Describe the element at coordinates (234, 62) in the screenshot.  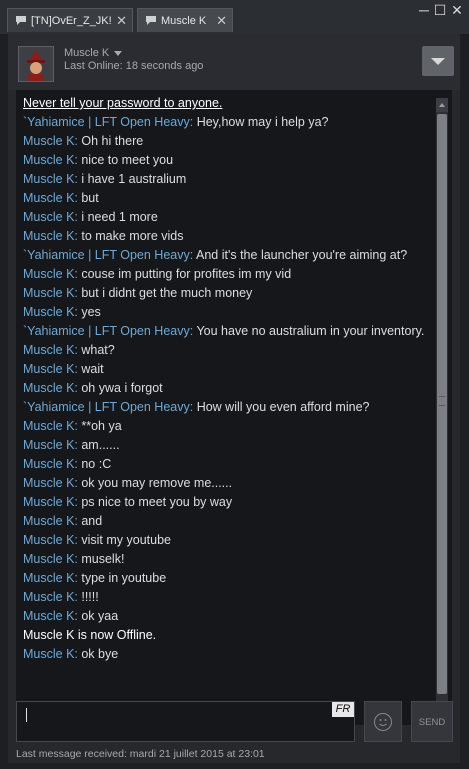
I see `friend-header: Muscle K Last Online: 18 seconds ago` at that location.